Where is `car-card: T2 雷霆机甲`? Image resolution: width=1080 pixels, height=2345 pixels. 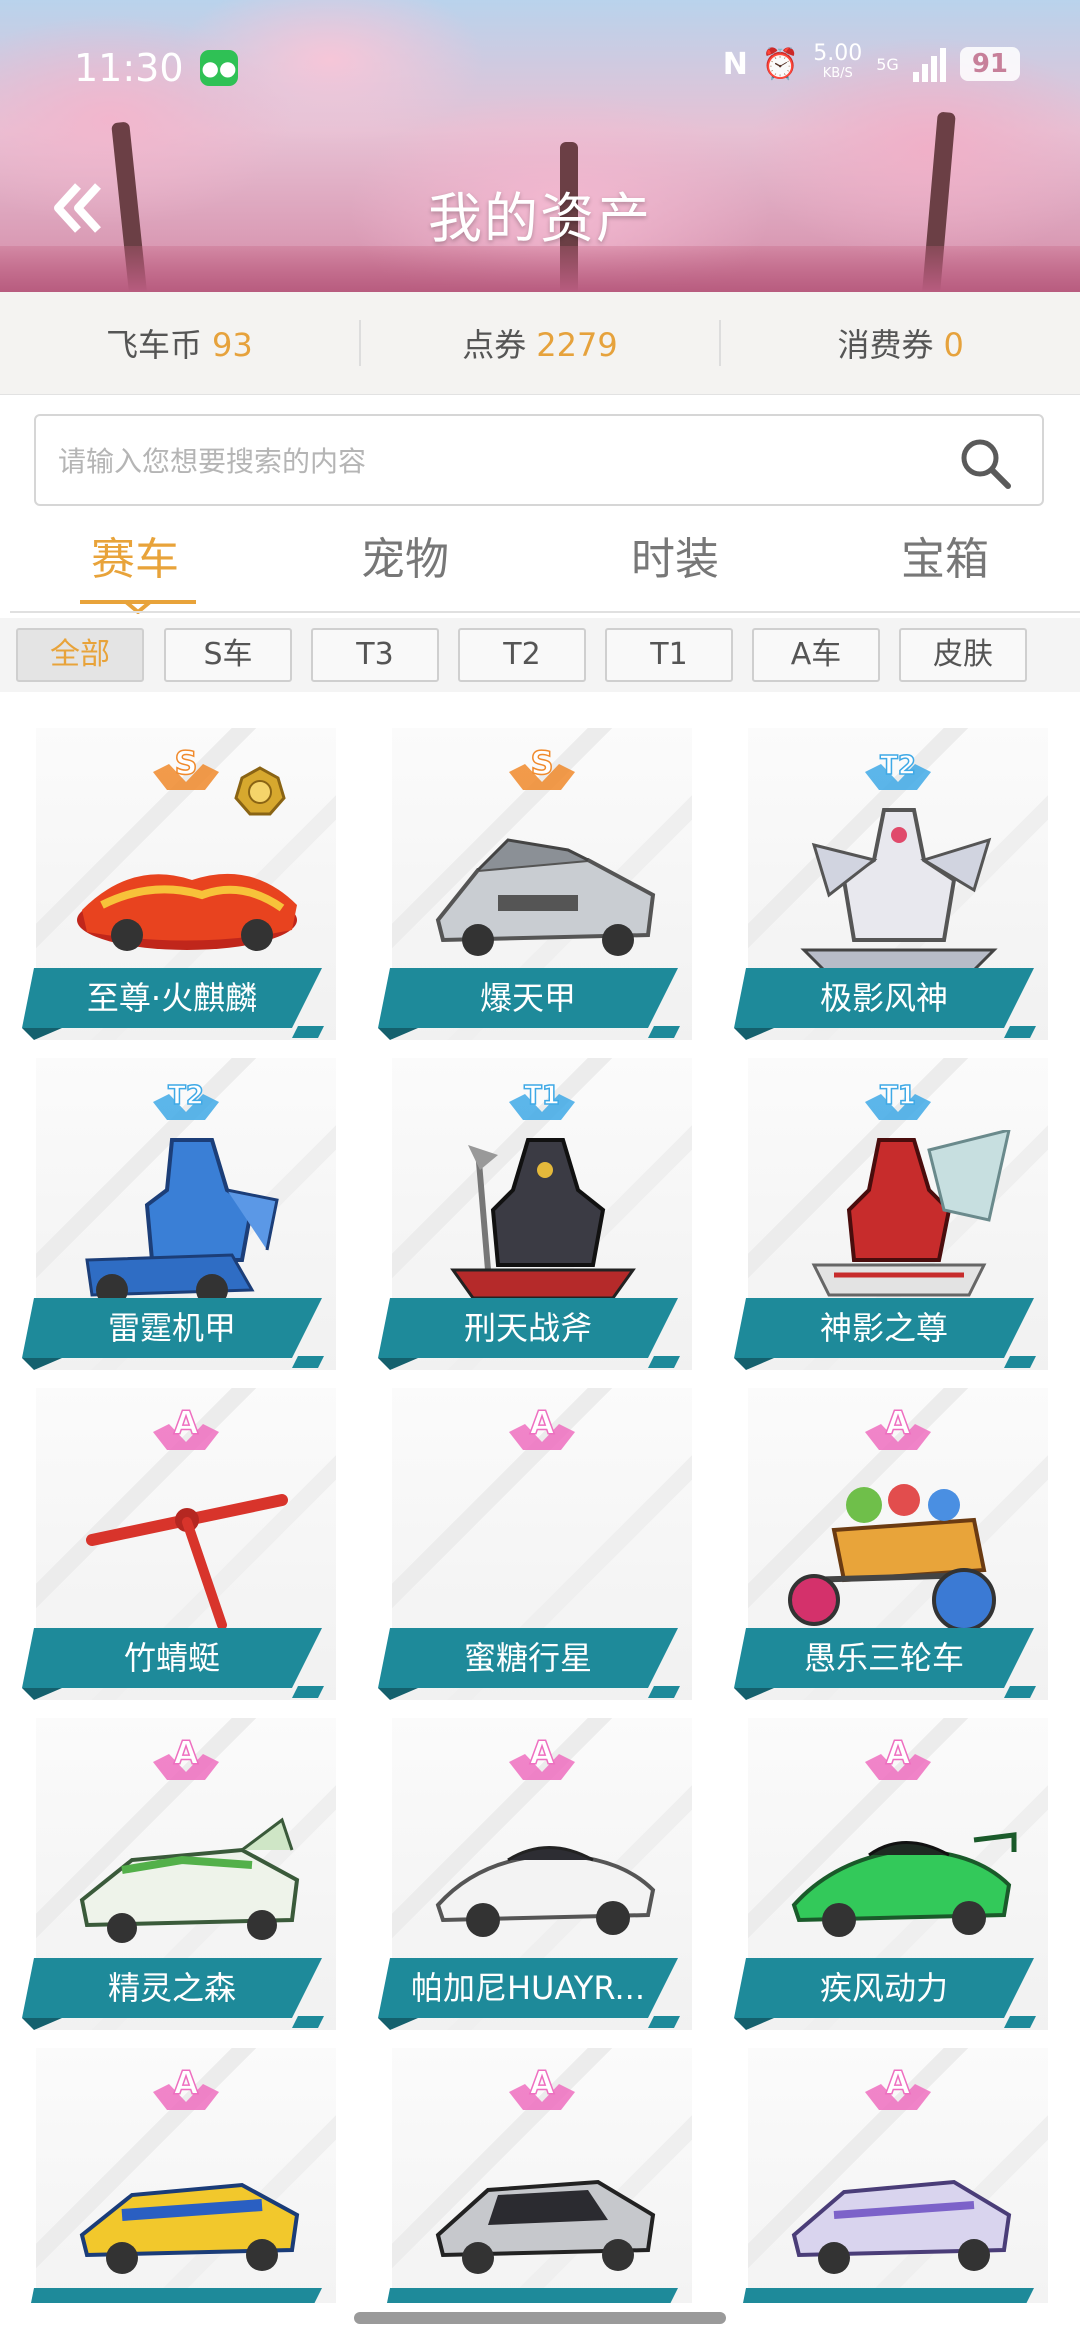 car-card: T2 雷霆机甲 is located at coordinates (179, 1214).